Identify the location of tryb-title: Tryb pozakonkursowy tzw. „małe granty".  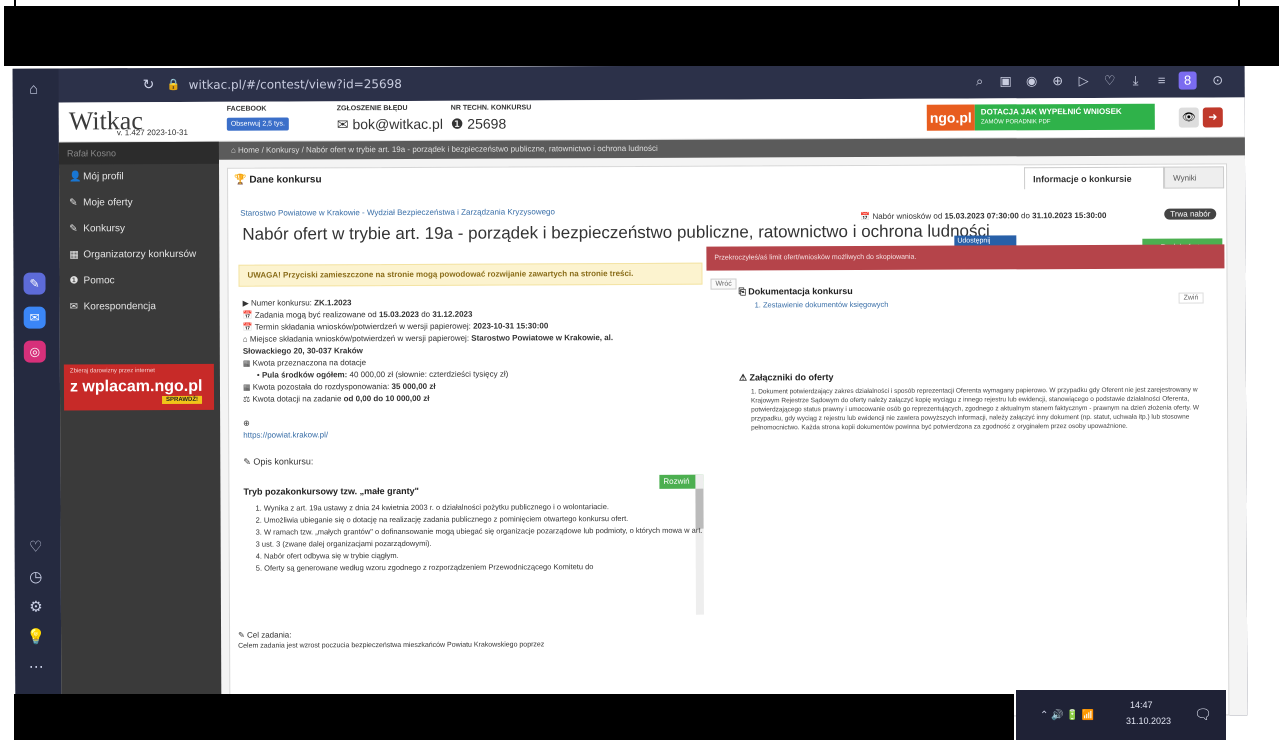
(331, 491).